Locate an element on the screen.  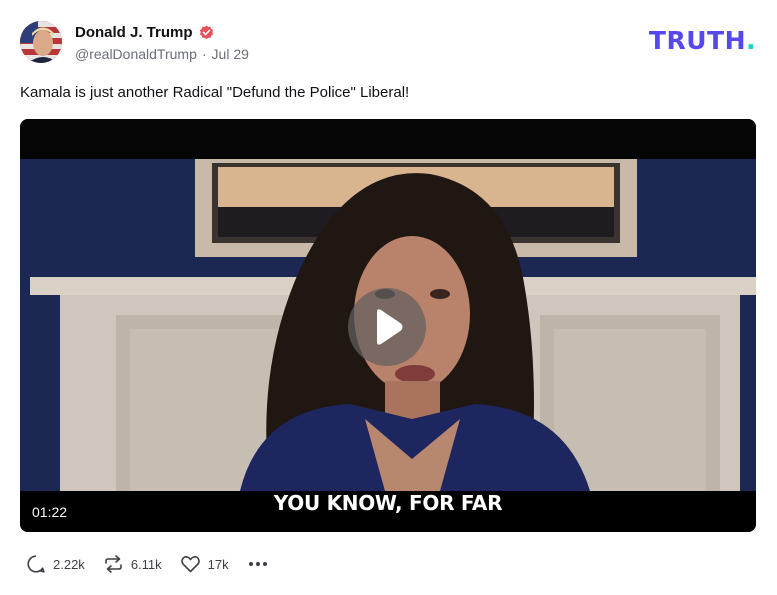
play-icon is located at coordinates (390, 327).